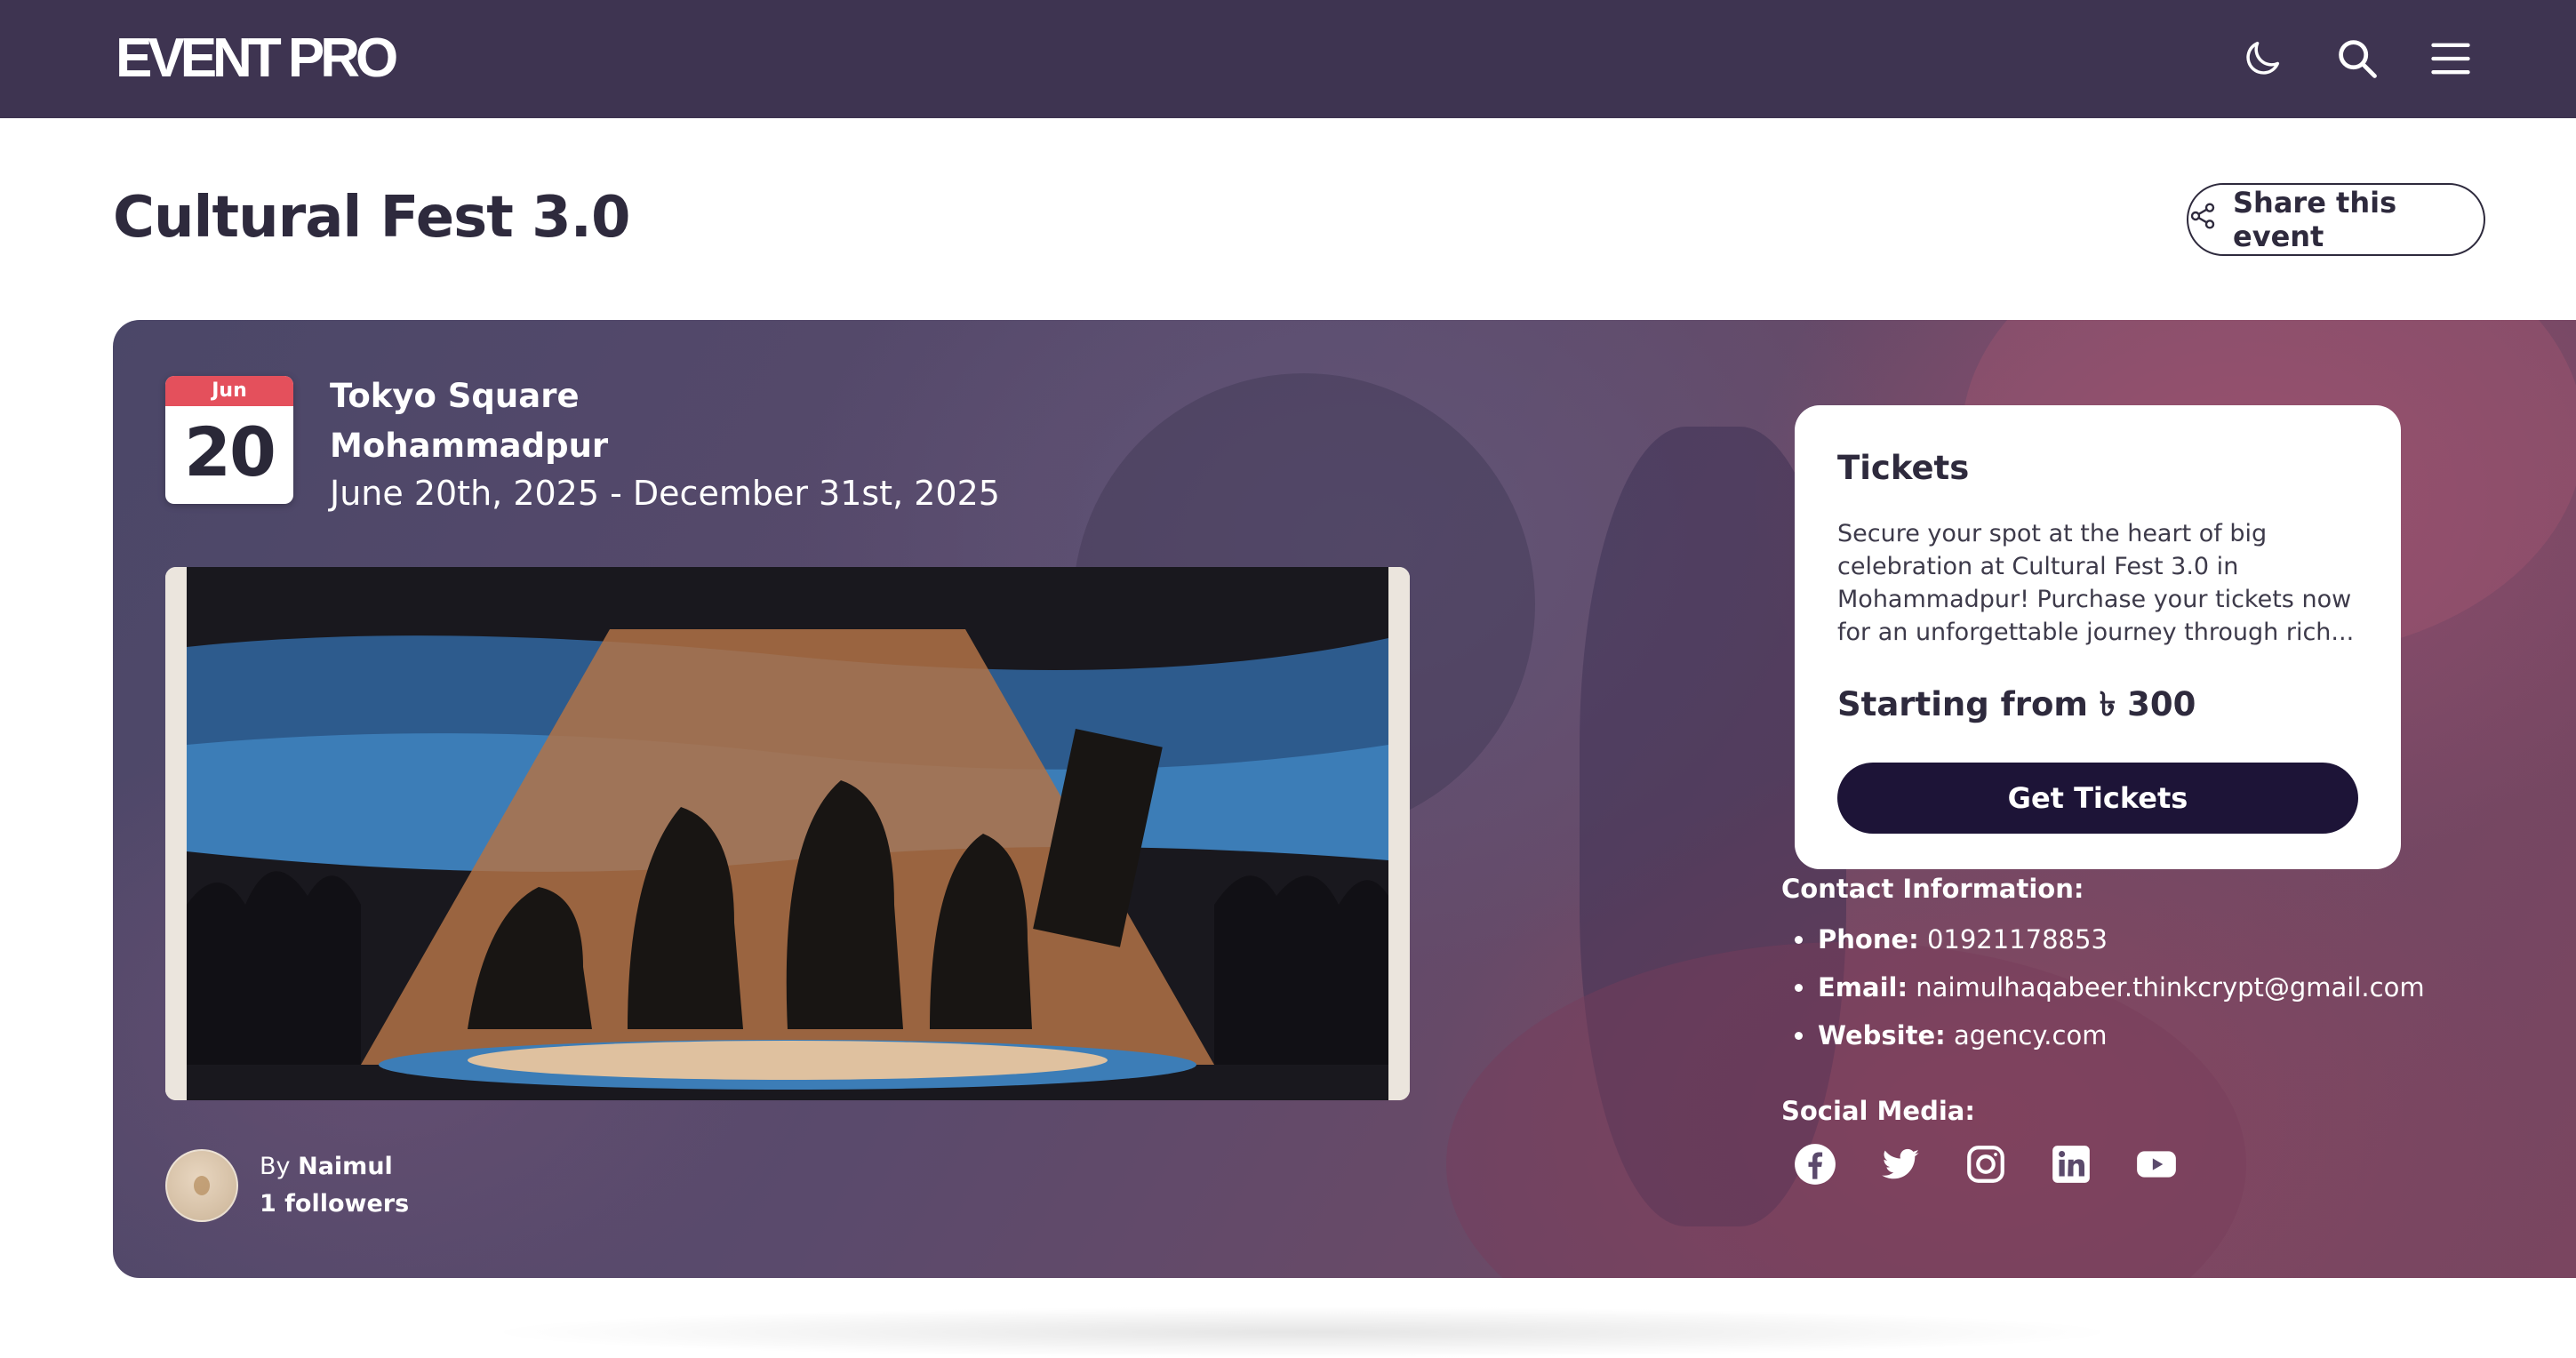 Image resolution: width=2576 pixels, height=1358 pixels. I want to click on get-tickets-button: Get Tickets, so click(2097, 798).